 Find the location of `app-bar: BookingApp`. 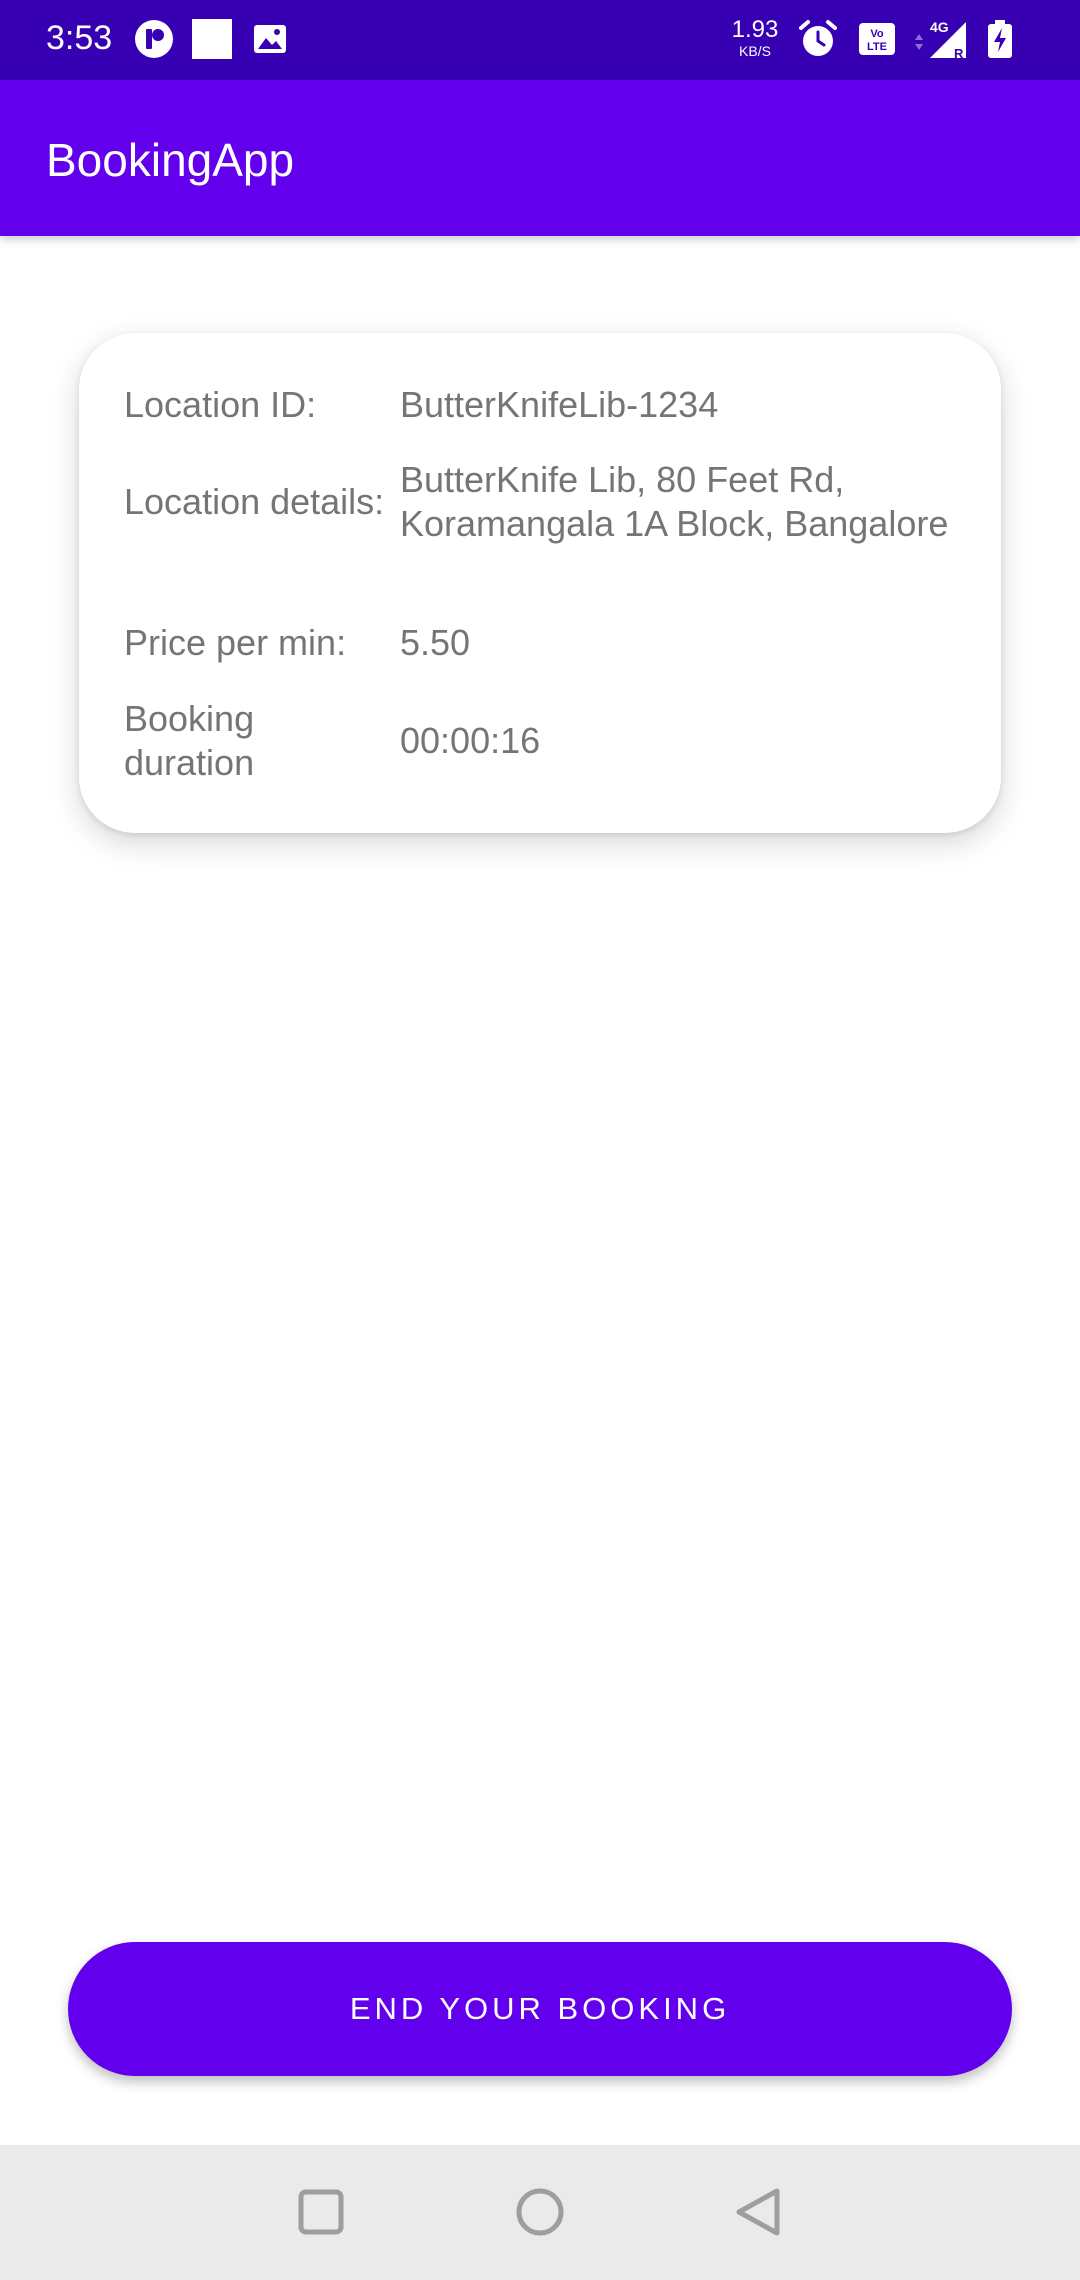

app-bar: BookingApp is located at coordinates (540, 158).